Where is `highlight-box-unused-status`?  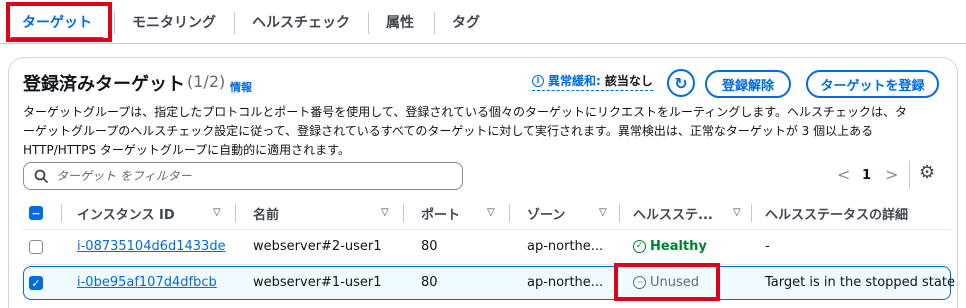
highlight-box-unused-status is located at coordinates (667, 282).